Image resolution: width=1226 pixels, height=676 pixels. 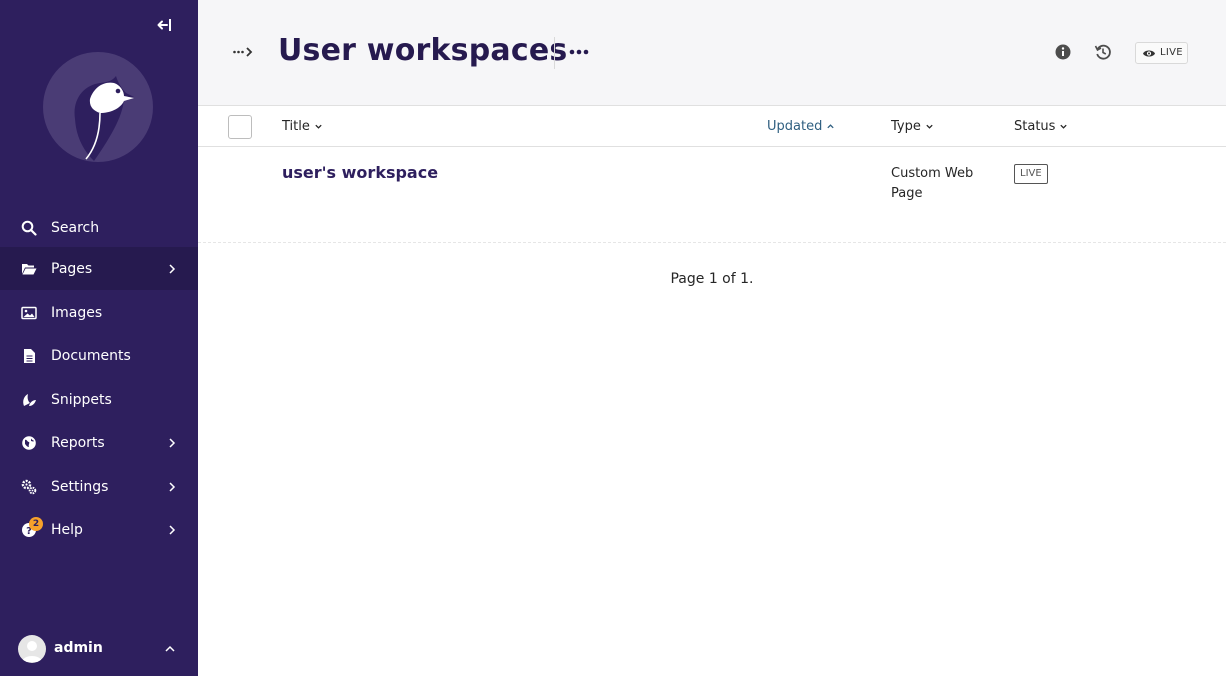 I want to click on column-status: Status, so click(x=1041, y=126).